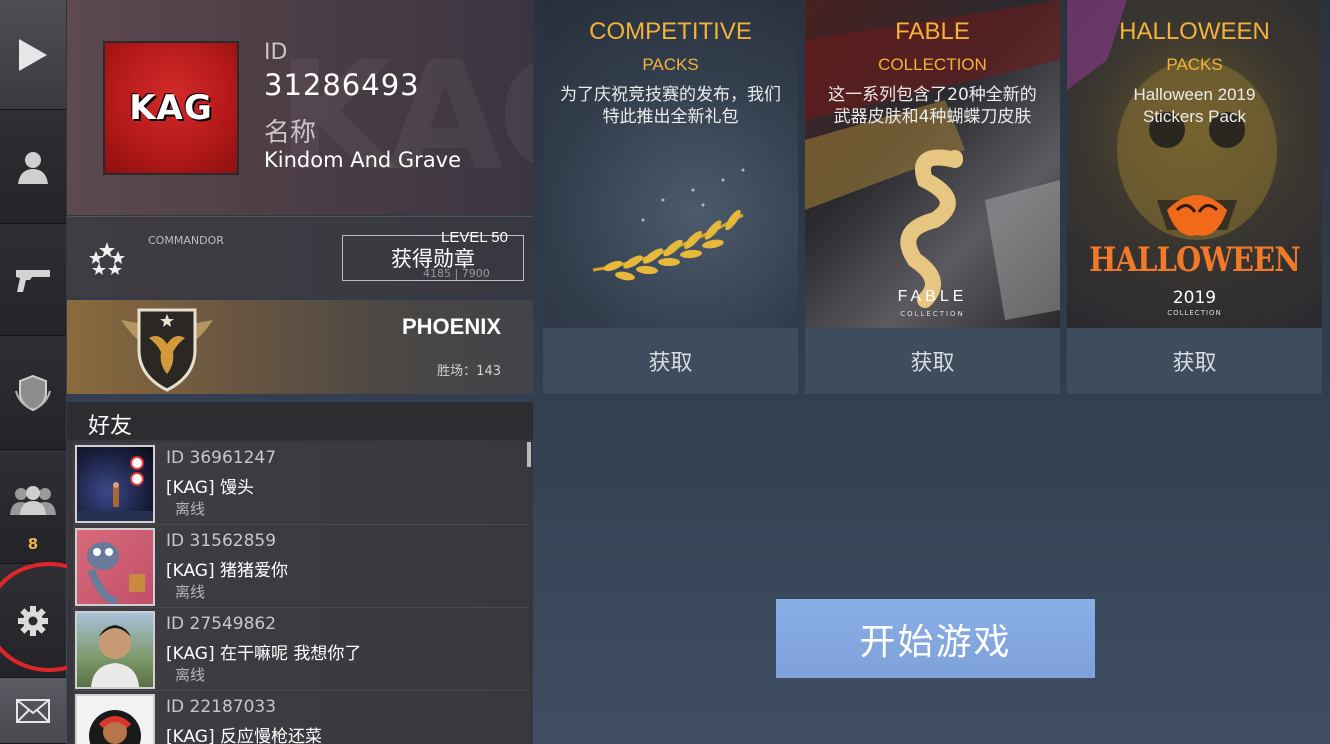 The width and height of the screenshot is (1330, 744). I want to click on nav-weapons, so click(33, 280).